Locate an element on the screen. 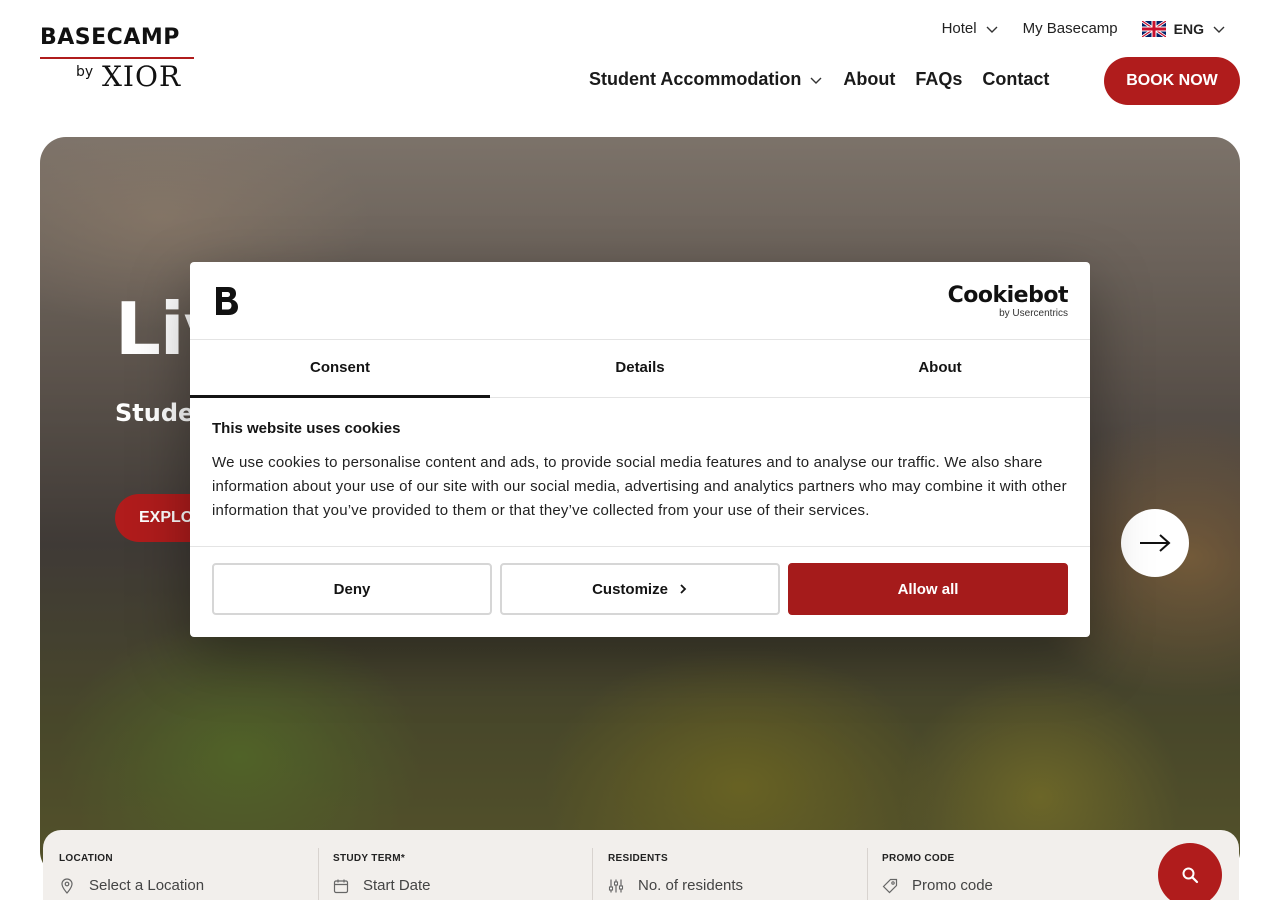 Image resolution: width=1280 pixels, height=900 pixels. allow-all-label: Allow all is located at coordinates (928, 589).